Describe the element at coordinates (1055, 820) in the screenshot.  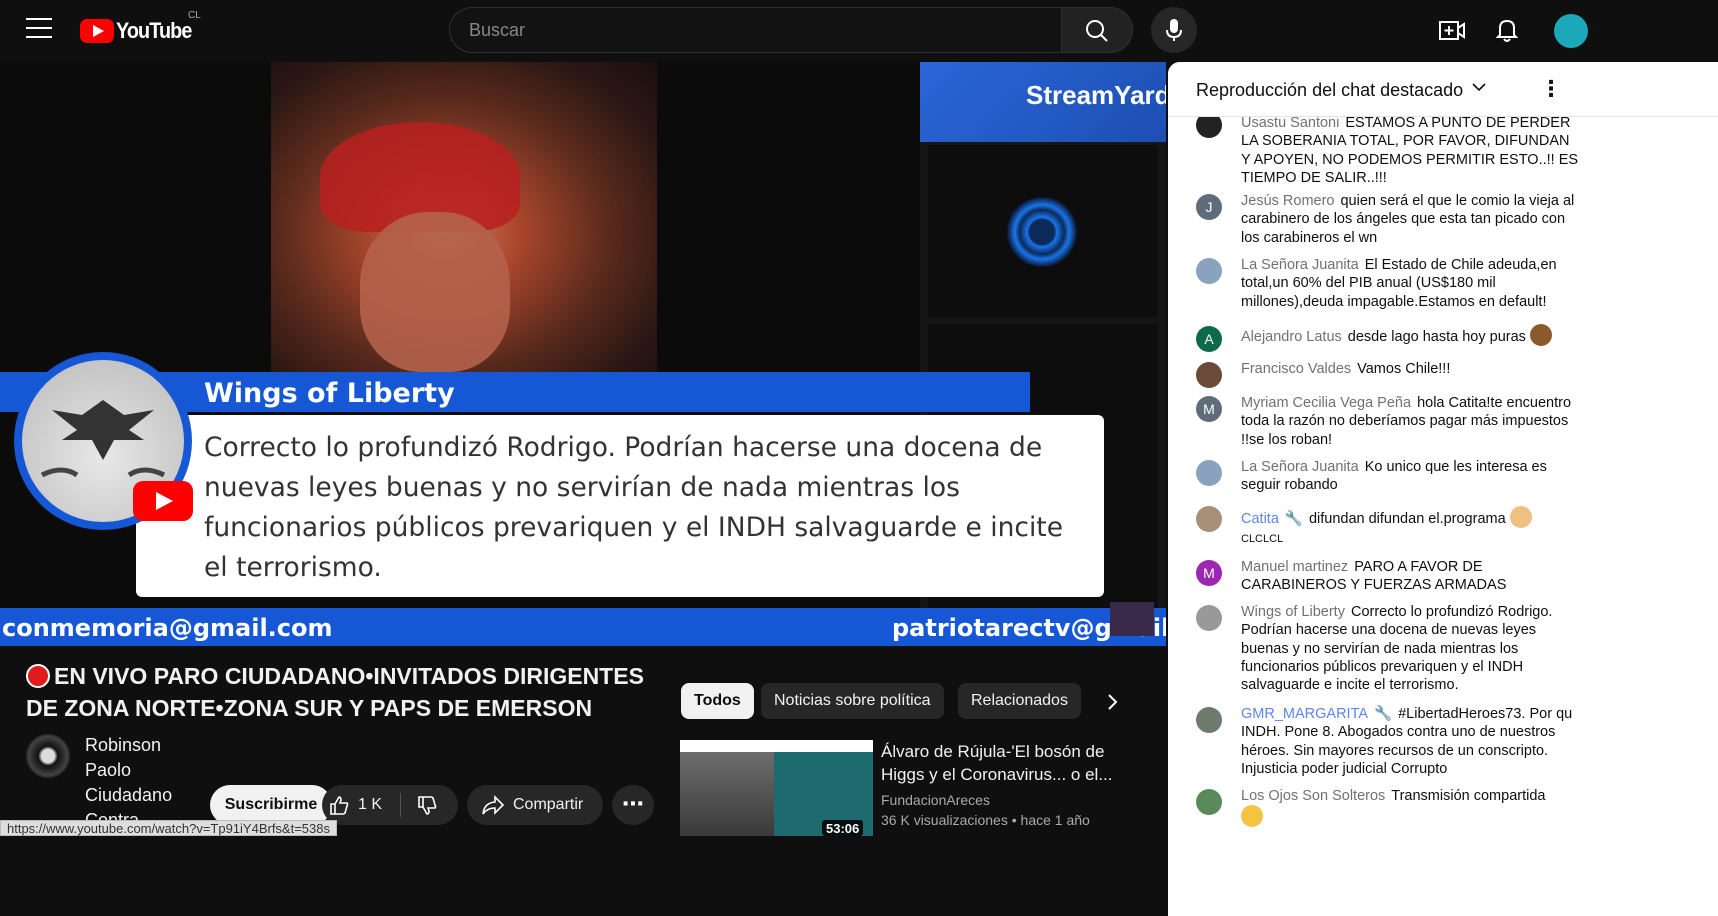
I see `recommendation-age: hace 1 año` at that location.